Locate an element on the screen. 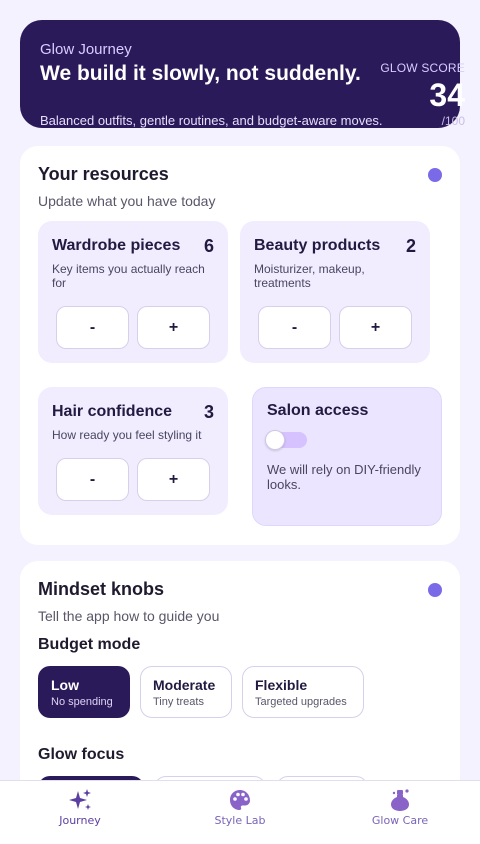 The width and height of the screenshot is (480, 844). nav-label: Style Lab is located at coordinates (240, 820).